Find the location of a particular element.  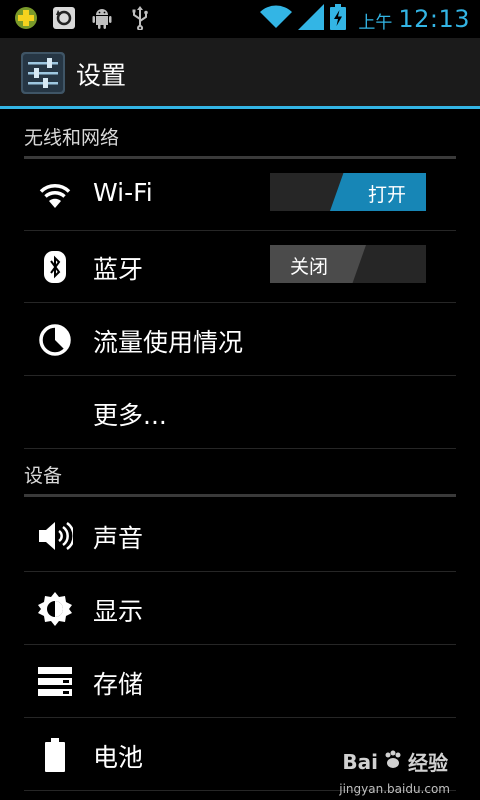

paw-icon is located at coordinates (393, 762).